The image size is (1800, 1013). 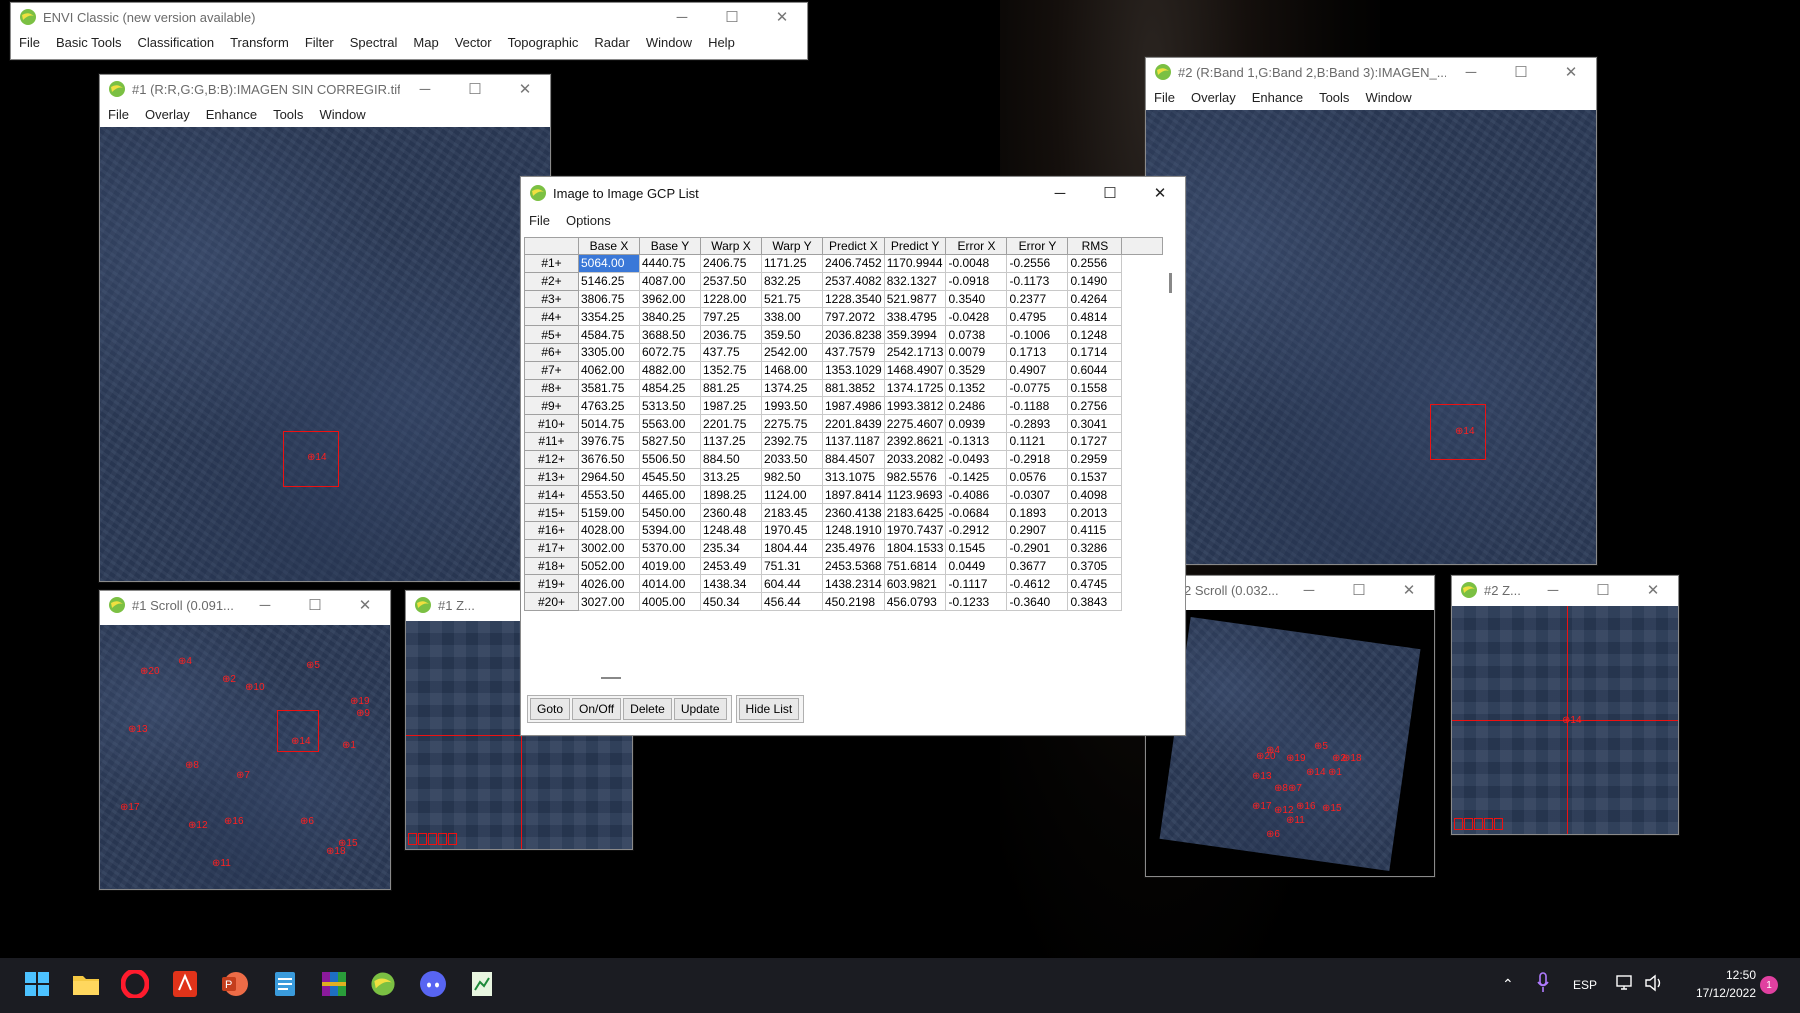 I want to click on table-cell: 751.31, so click(x=792, y=566).